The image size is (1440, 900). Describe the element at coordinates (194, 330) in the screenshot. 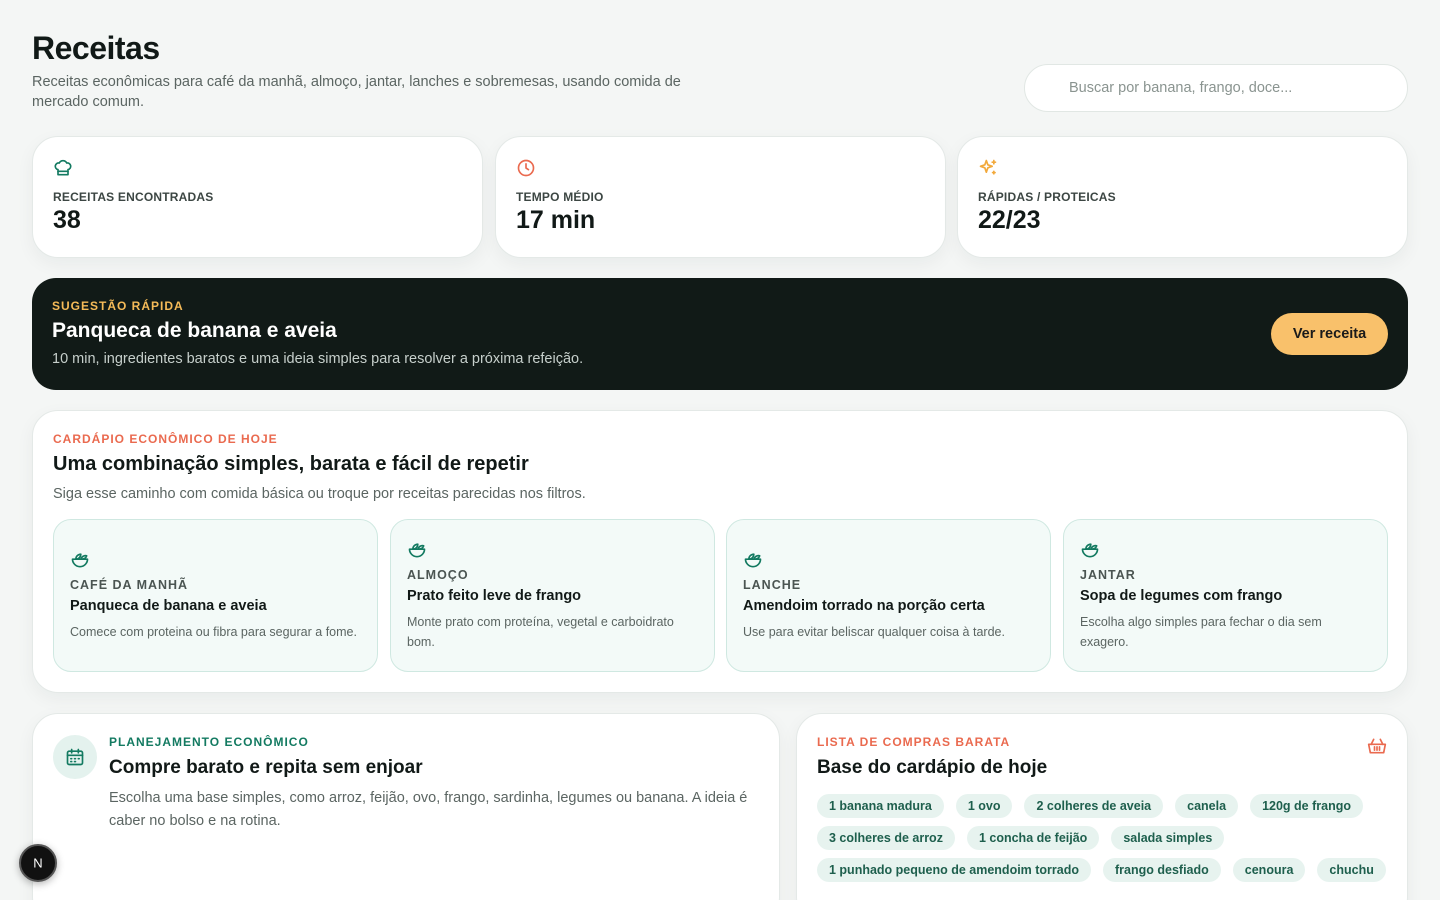

I see `quick-title: Panqueca de banana e aveia` at that location.